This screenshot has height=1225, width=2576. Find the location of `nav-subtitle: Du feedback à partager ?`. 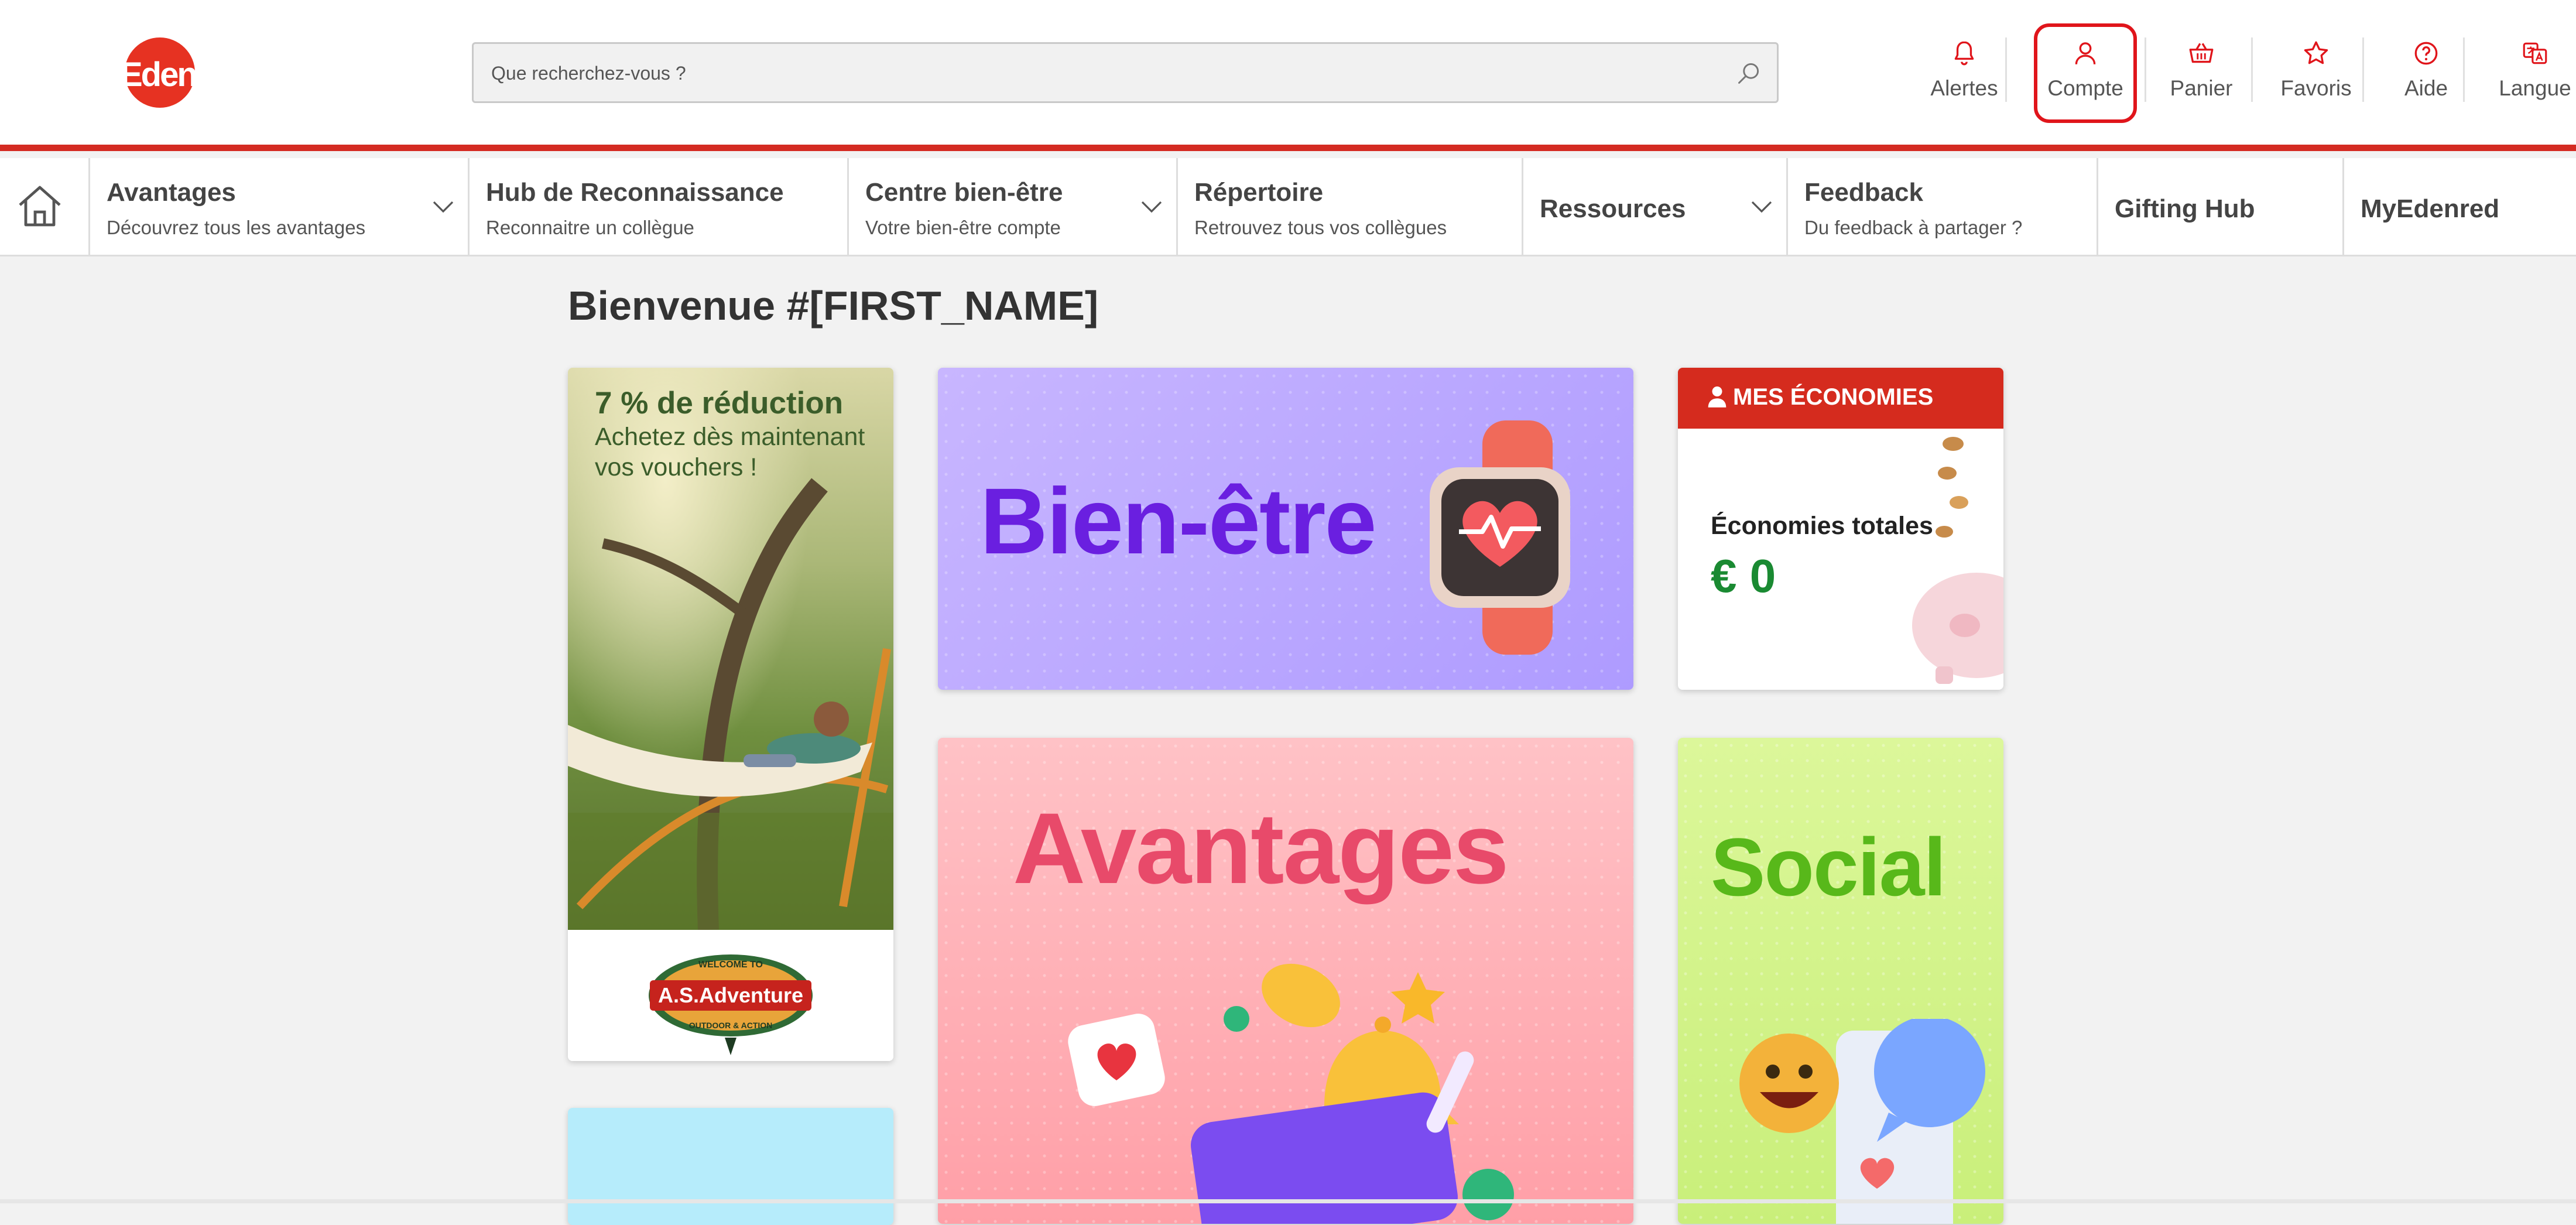

nav-subtitle: Du feedback à partager ? is located at coordinates (1913, 228).